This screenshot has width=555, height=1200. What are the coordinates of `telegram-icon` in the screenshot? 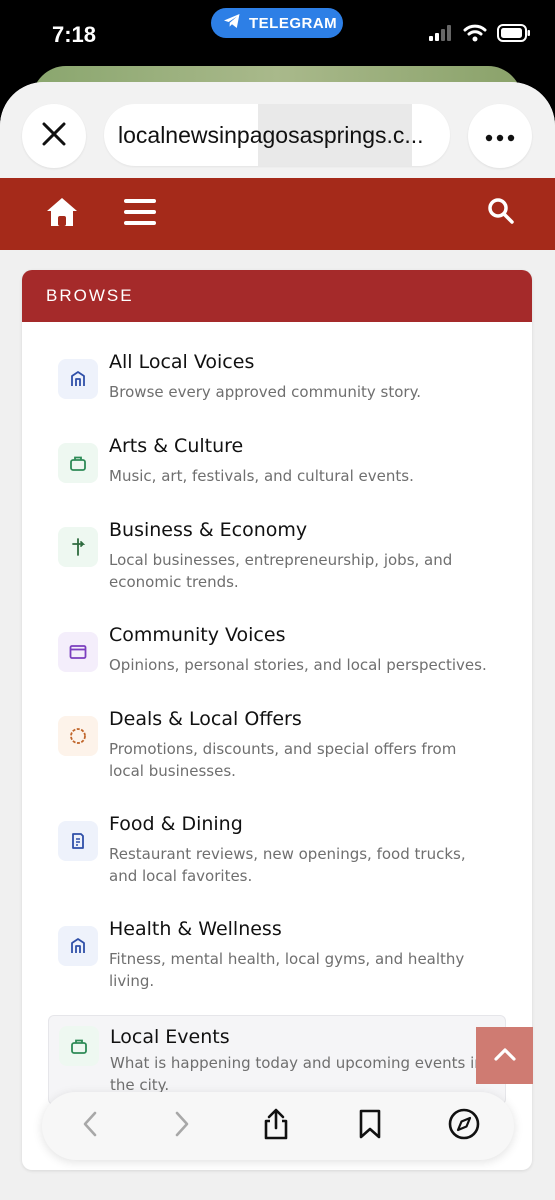 It's located at (232, 23).